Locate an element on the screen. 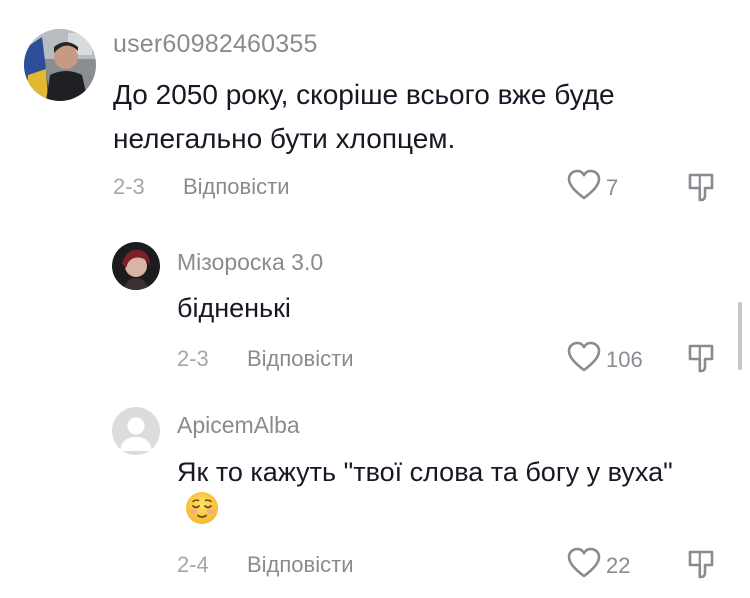  comment-username: user60982460355 is located at coordinates (215, 44).